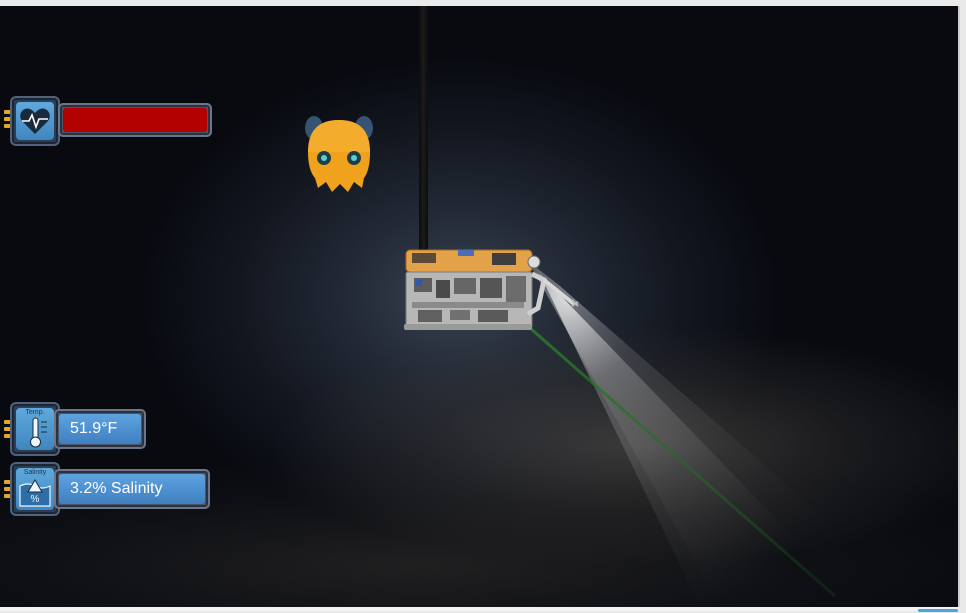 The image size is (966, 613). I want to click on temperature-hud: Temp. 51.9°F, so click(77, 429).